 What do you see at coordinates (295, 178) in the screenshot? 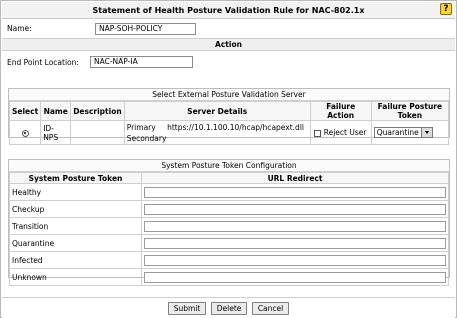
I see `col-url-redirect: URL Redirect` at bounding box center [295, 178].